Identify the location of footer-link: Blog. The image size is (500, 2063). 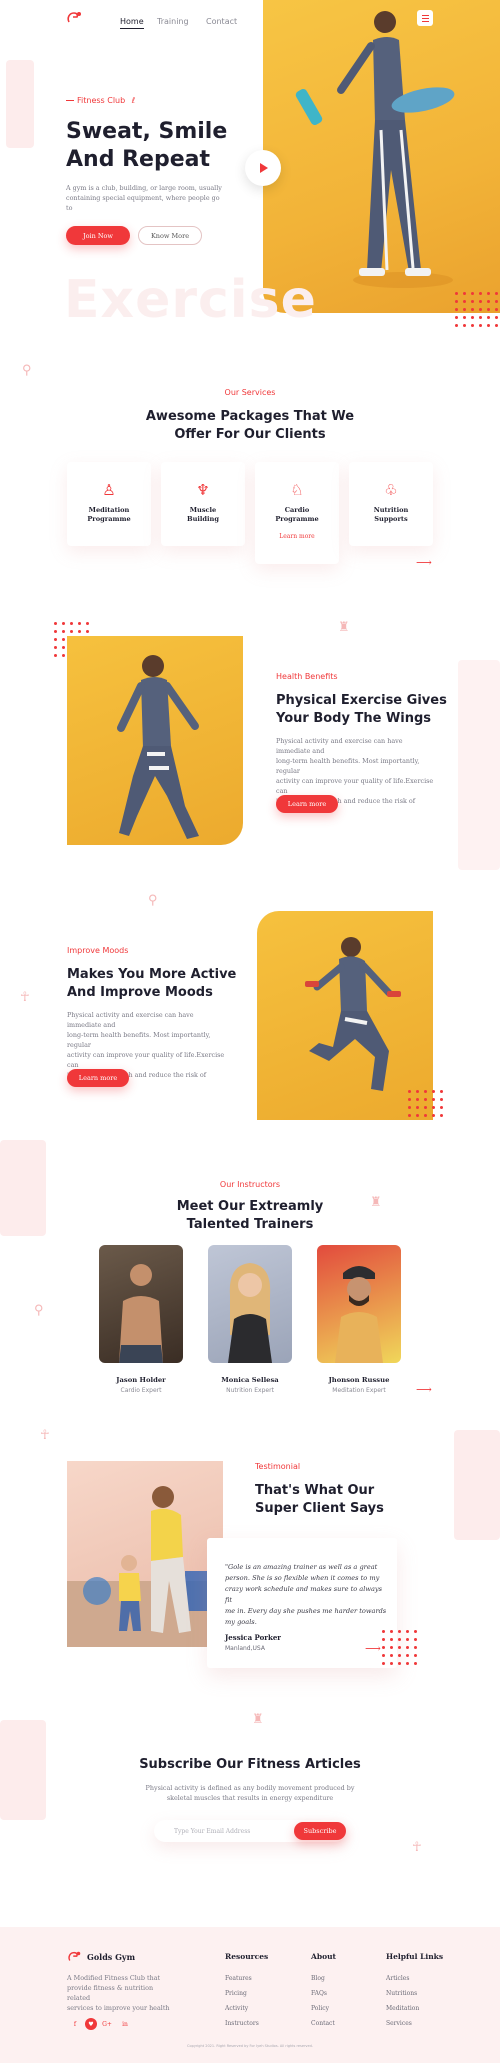
(318, 1978).